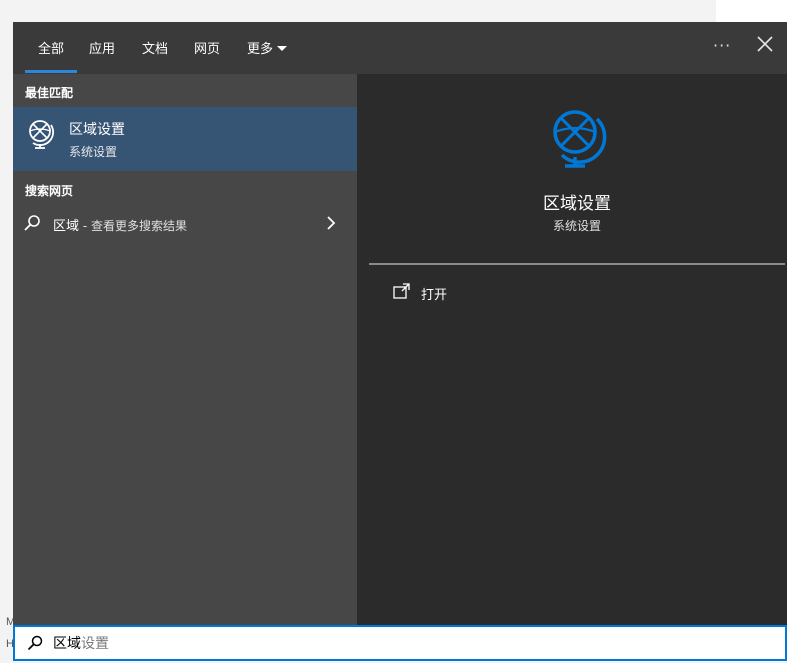  I want to click on open-action-label: 打开, so click(434, 295).